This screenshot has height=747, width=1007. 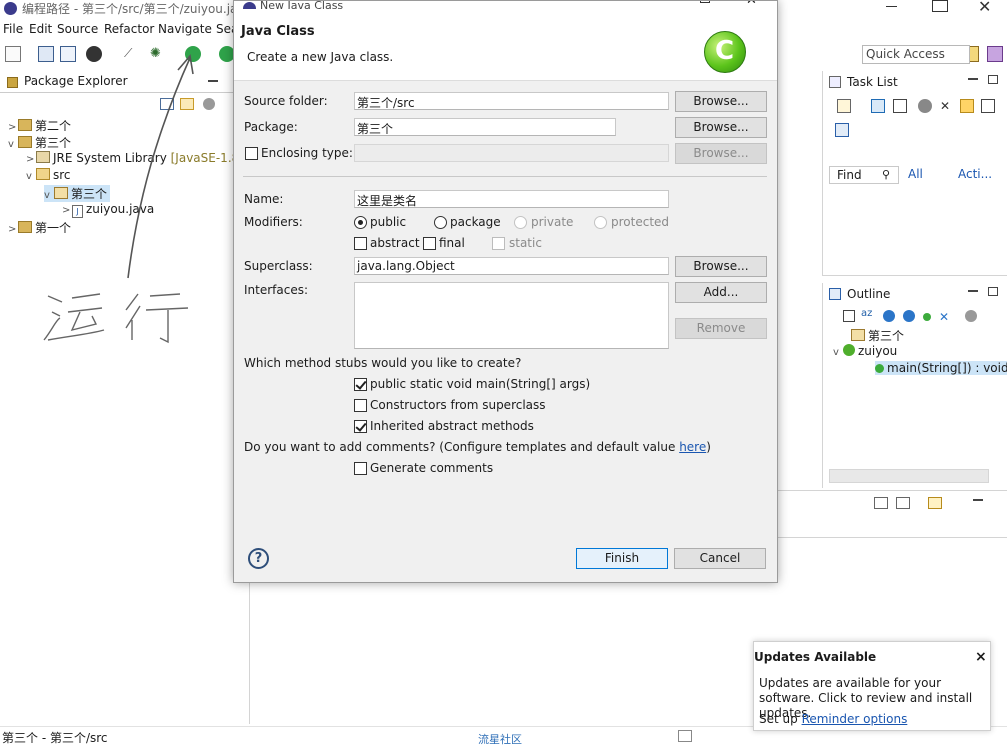 I want to click on package-field: 第三个, so click(x=485, y=127).